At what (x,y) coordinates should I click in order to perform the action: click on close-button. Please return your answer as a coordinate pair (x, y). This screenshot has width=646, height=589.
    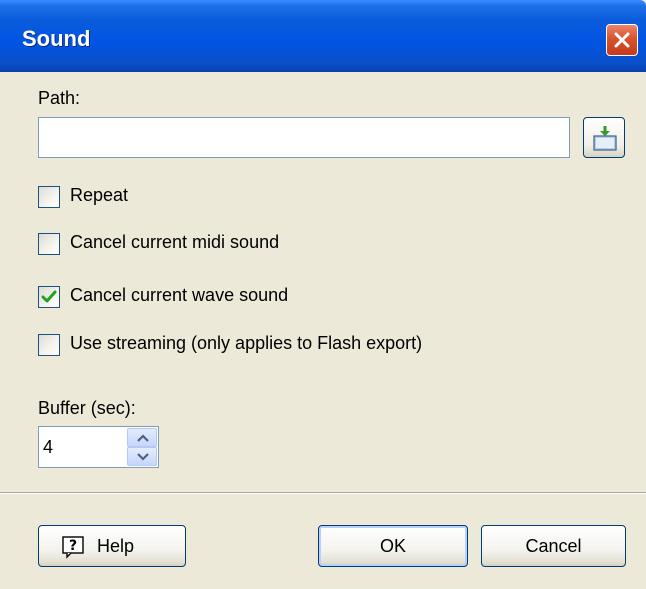
    Looking at the image, I should click on (622, 40).